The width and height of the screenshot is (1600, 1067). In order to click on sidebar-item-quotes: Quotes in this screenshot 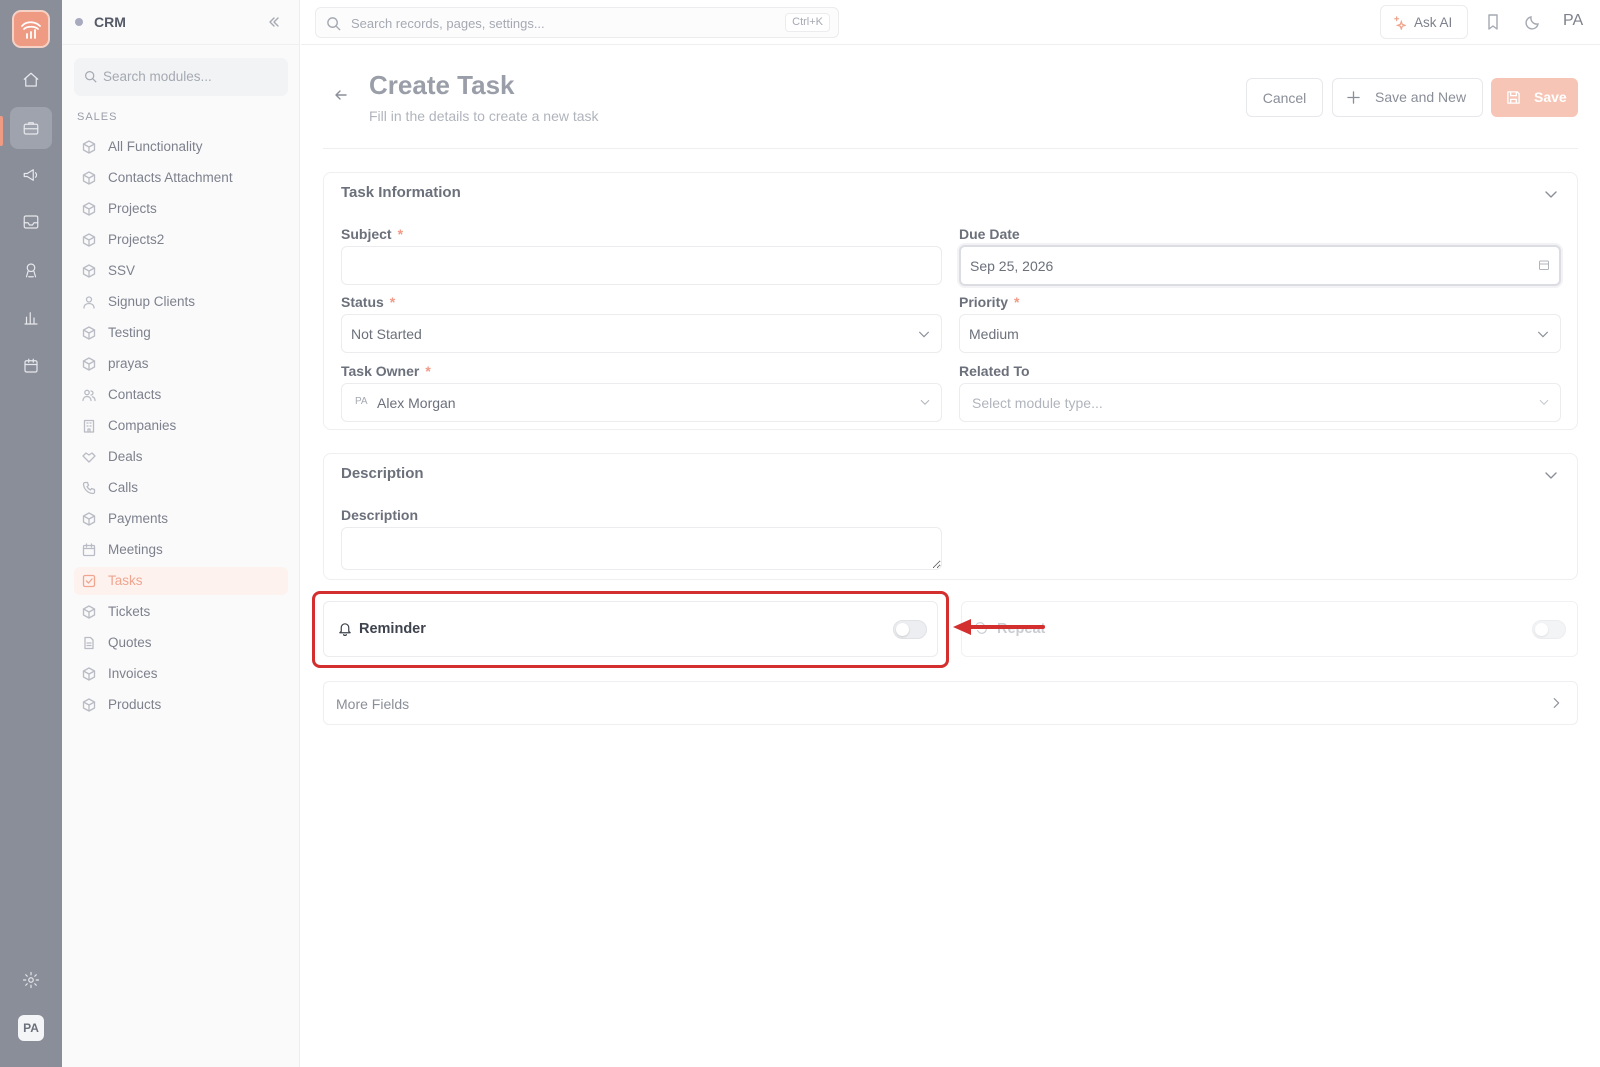, I will do `click(181, 643)`.